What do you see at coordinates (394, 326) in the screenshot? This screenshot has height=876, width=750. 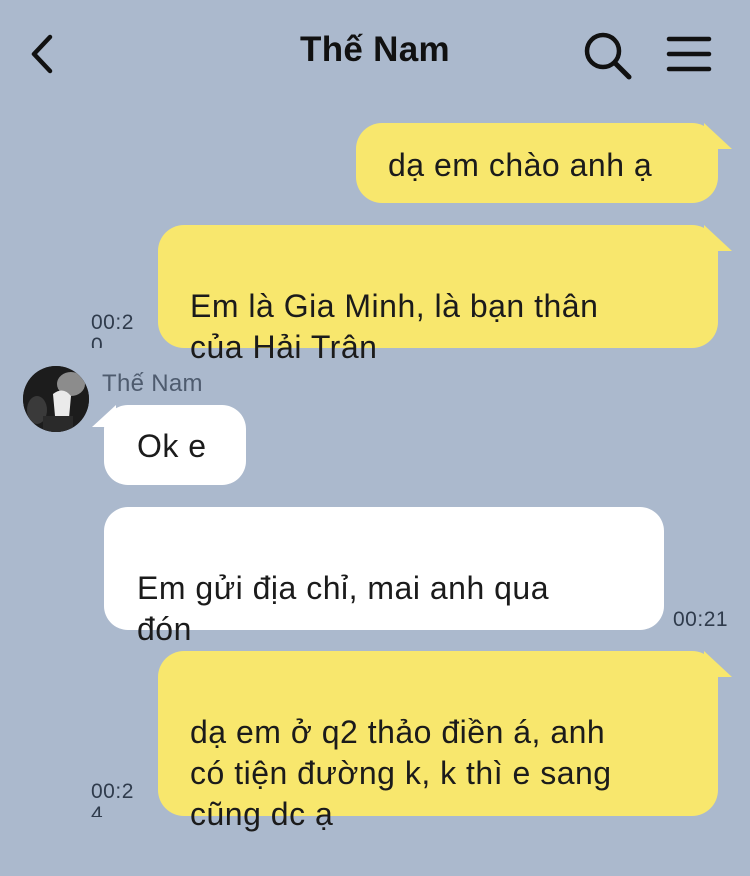 I see `message-text: Em là Gia Minh, là bạn thân của Hải Trân` at bounding box center [394, 326].